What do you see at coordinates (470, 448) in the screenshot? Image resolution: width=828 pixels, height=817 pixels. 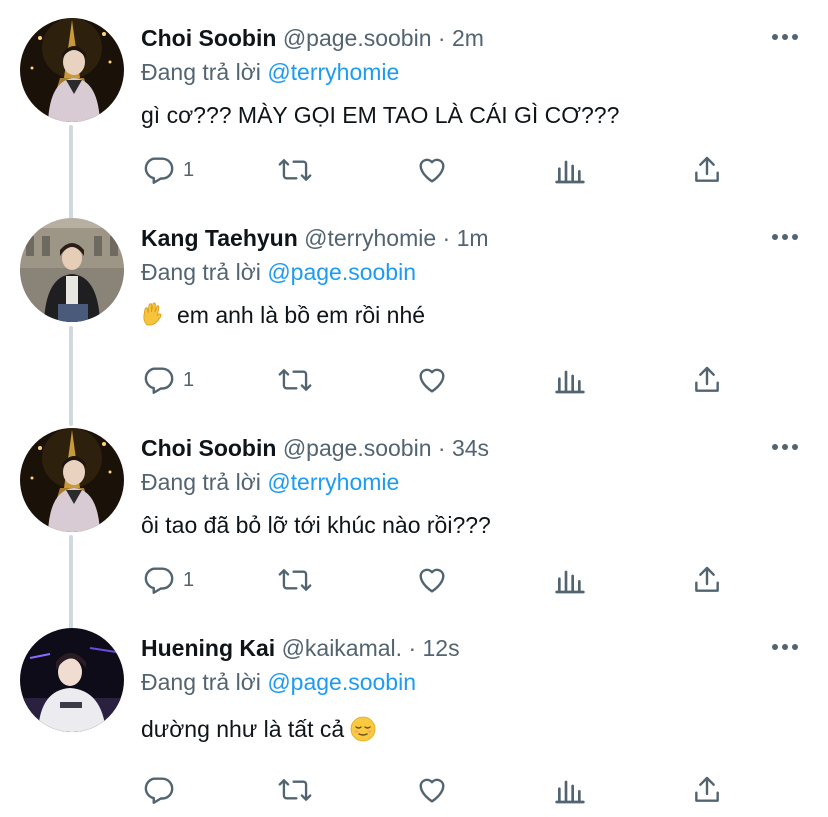 I see `timestamp: 34s` at bounding box center [470, 448].